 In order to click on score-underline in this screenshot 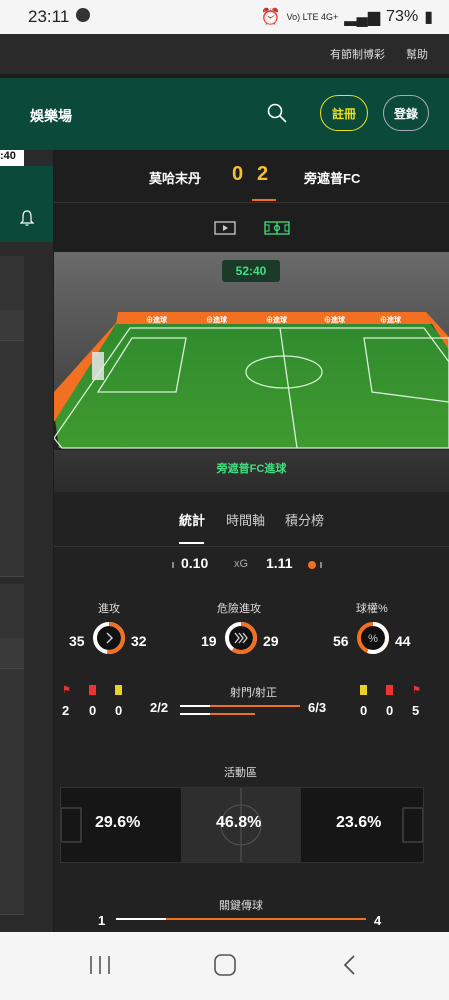, I will do `click(264, 200)`.